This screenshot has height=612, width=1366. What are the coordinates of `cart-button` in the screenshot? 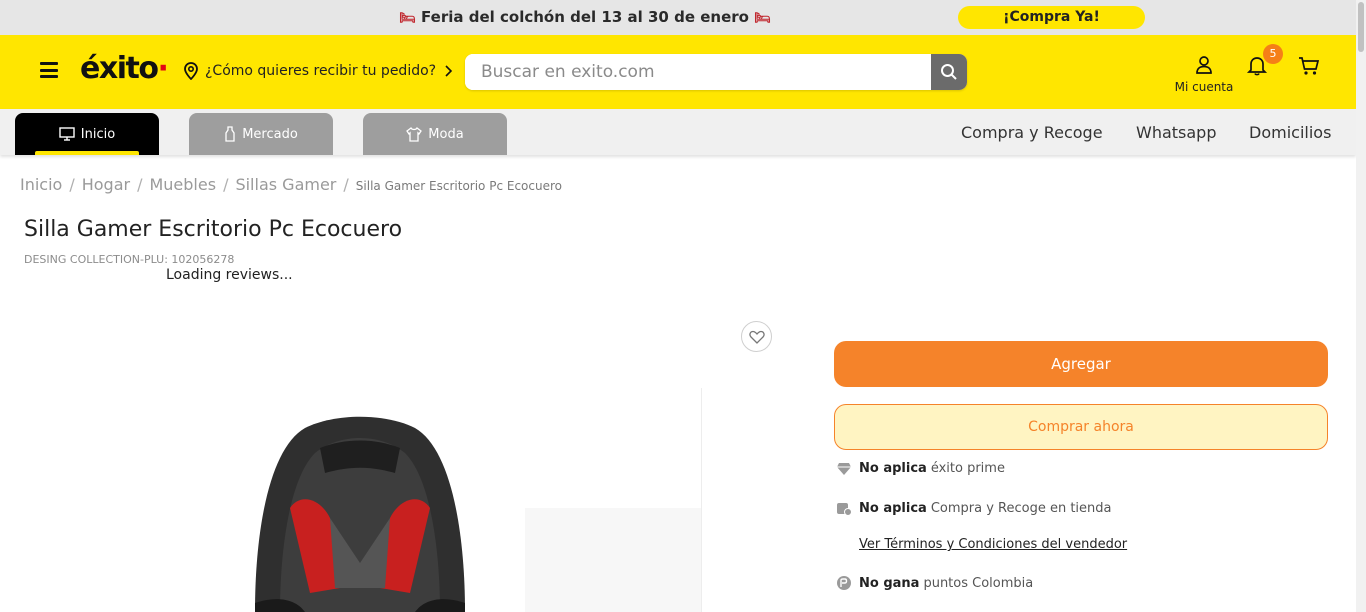 It's located at (1309, 68).